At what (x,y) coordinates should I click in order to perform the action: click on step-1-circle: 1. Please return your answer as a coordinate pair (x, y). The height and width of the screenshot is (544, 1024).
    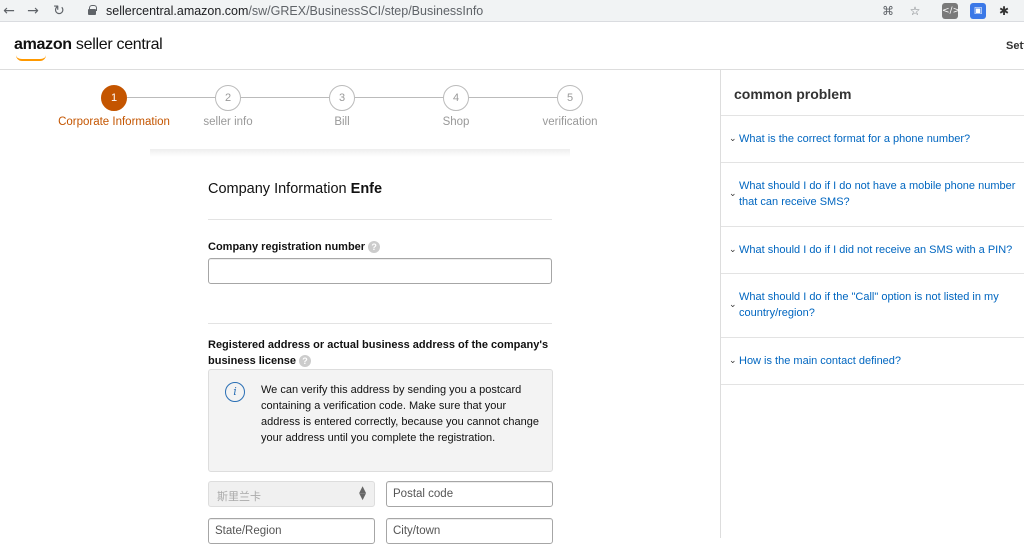
    Looking at the image, I should click on (114, 98).